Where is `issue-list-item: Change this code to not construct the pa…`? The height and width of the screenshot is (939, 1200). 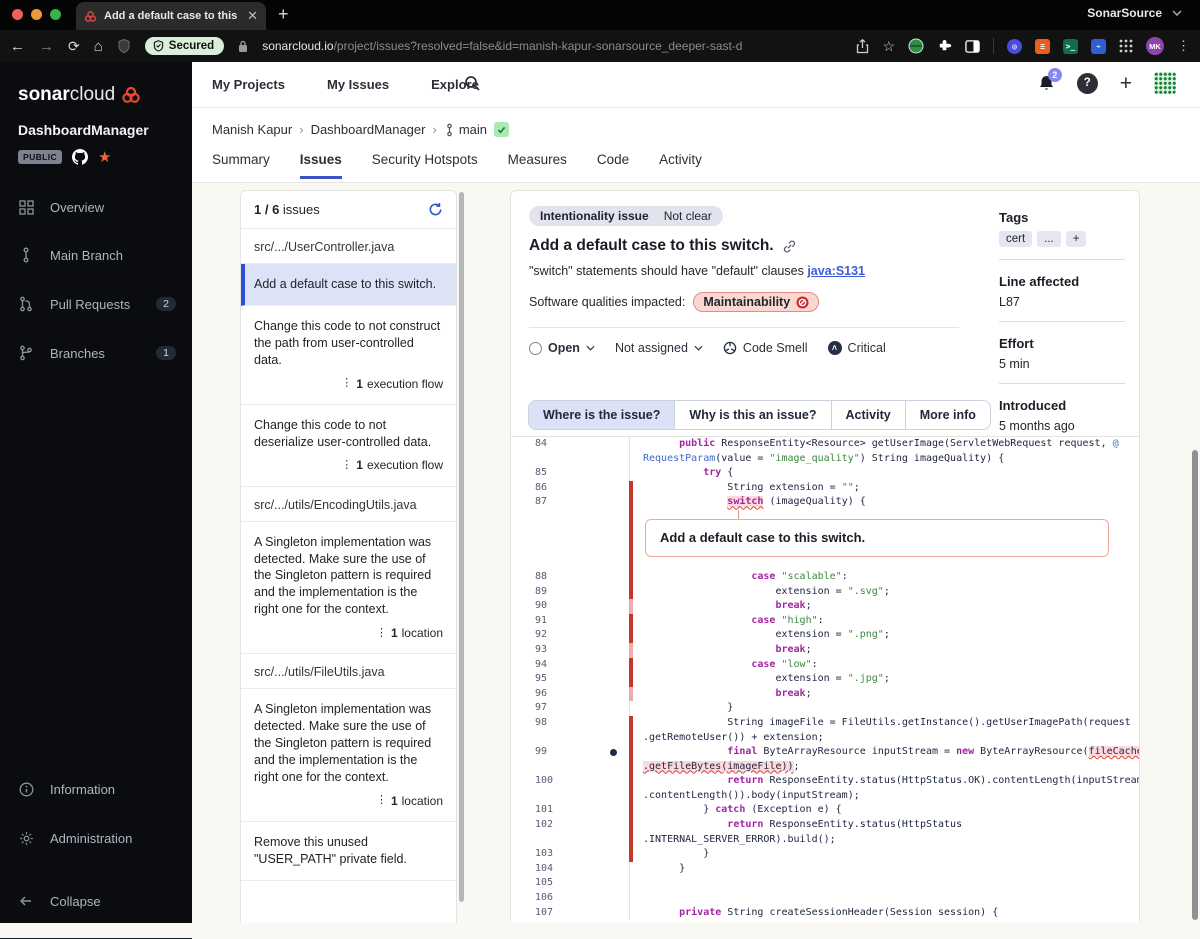
issue-list-item: Change this code to not construct the pa… is located at coordinates (348, 355).